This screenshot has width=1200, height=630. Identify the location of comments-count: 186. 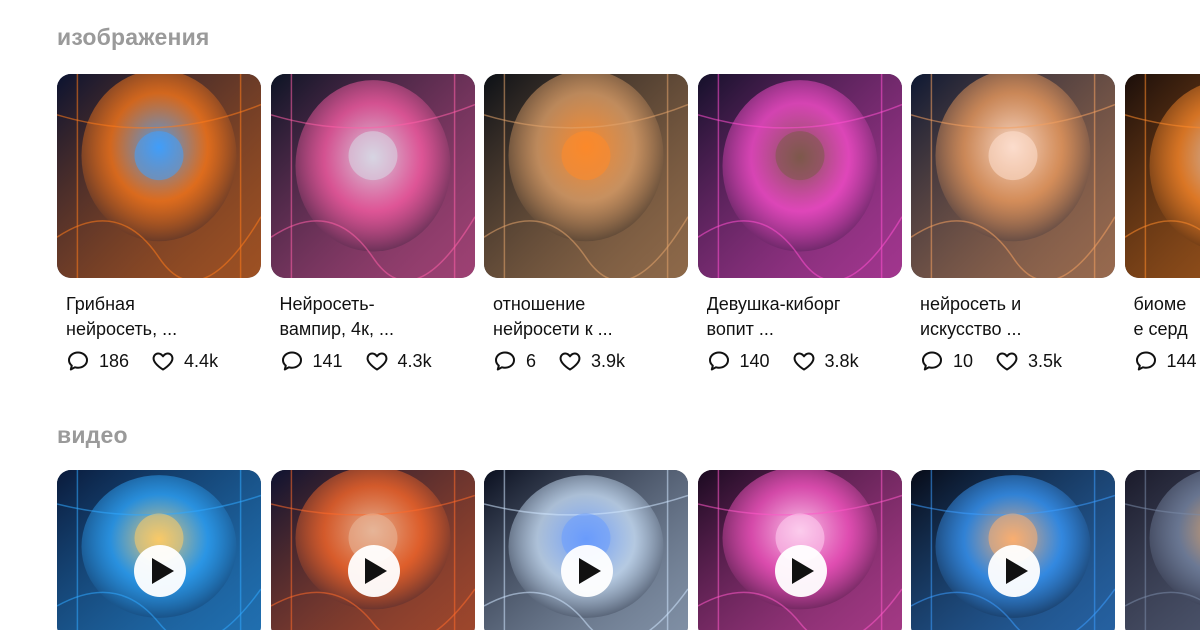
(114, 360).